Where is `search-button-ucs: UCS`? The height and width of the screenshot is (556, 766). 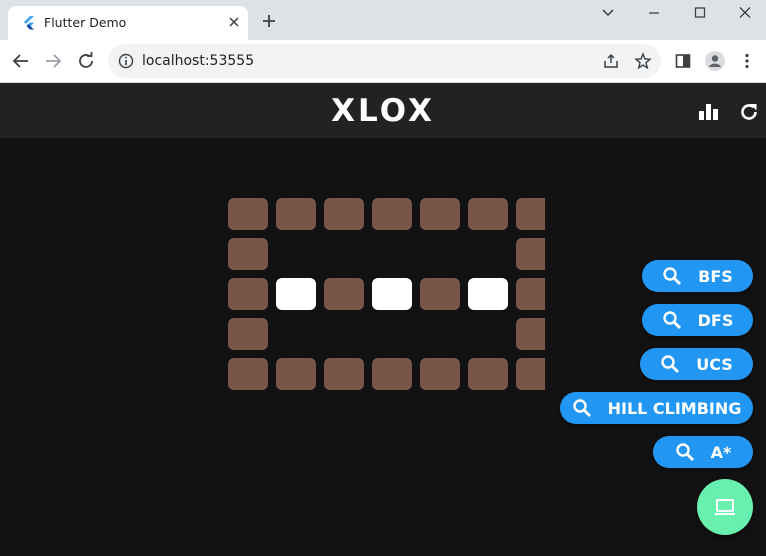 search-button-ucs: UCS is located at coordinates (696, 364).